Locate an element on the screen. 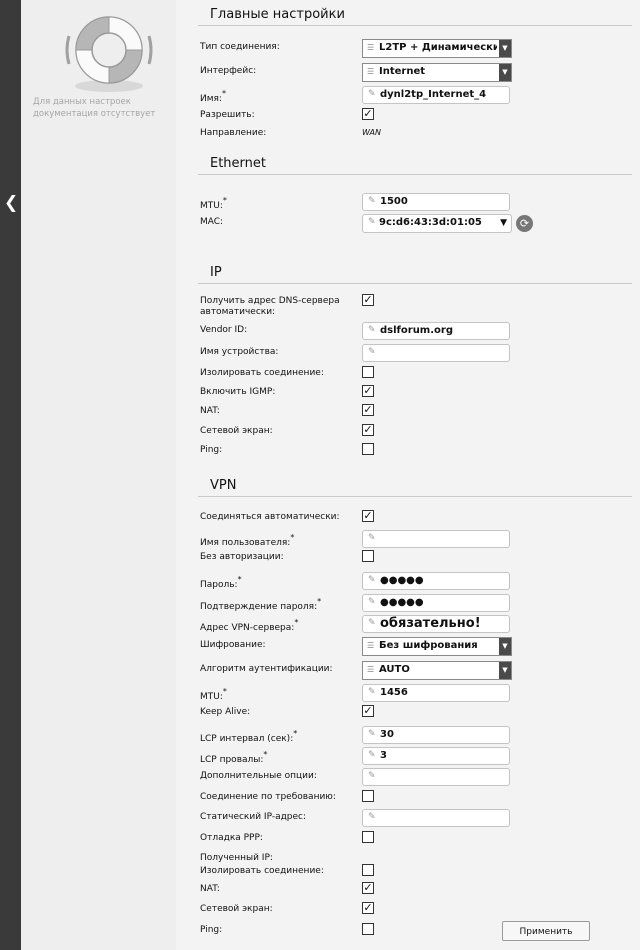 The height and width of the screenshot is (950, 640). vpn-mtu-label: MTU:* is located at coordinates (213, 694).